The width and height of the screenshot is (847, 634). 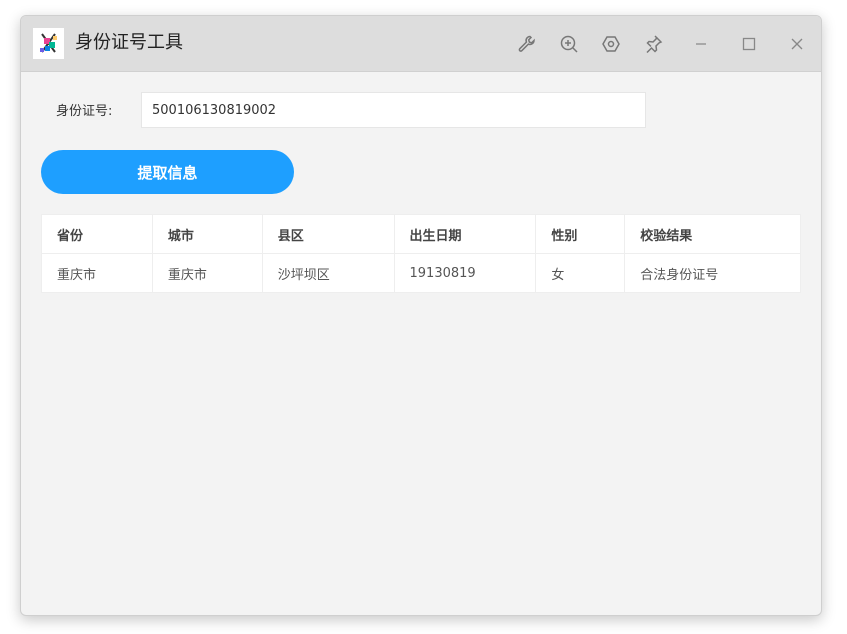 I want to click on cell-check-result: 合法身份证号, so click(x=712, y=273).